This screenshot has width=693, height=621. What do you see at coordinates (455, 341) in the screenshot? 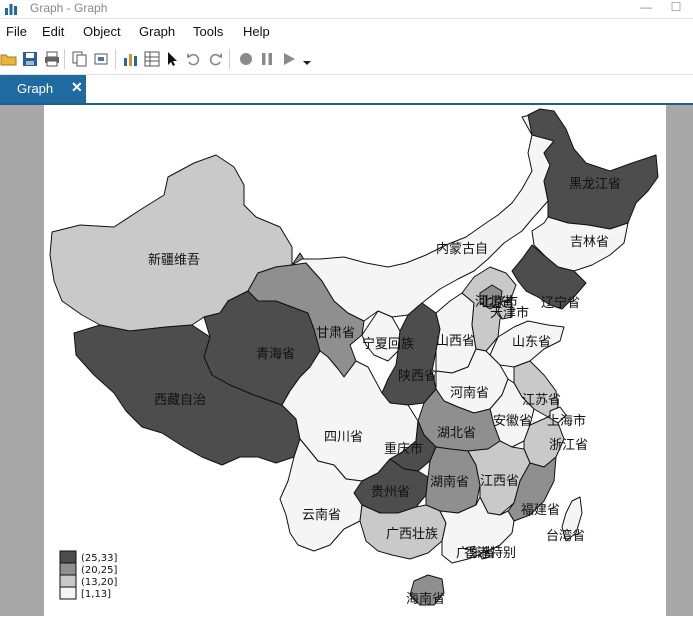
I see `label-shanxi: 山西省` at bounding box center [455, 341].